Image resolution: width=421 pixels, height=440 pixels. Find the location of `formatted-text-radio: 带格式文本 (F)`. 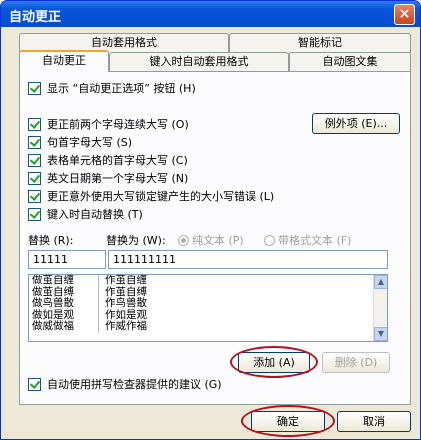

formatted-text-radio: 带格式文本 (F) is located at coordinates (307, 240).